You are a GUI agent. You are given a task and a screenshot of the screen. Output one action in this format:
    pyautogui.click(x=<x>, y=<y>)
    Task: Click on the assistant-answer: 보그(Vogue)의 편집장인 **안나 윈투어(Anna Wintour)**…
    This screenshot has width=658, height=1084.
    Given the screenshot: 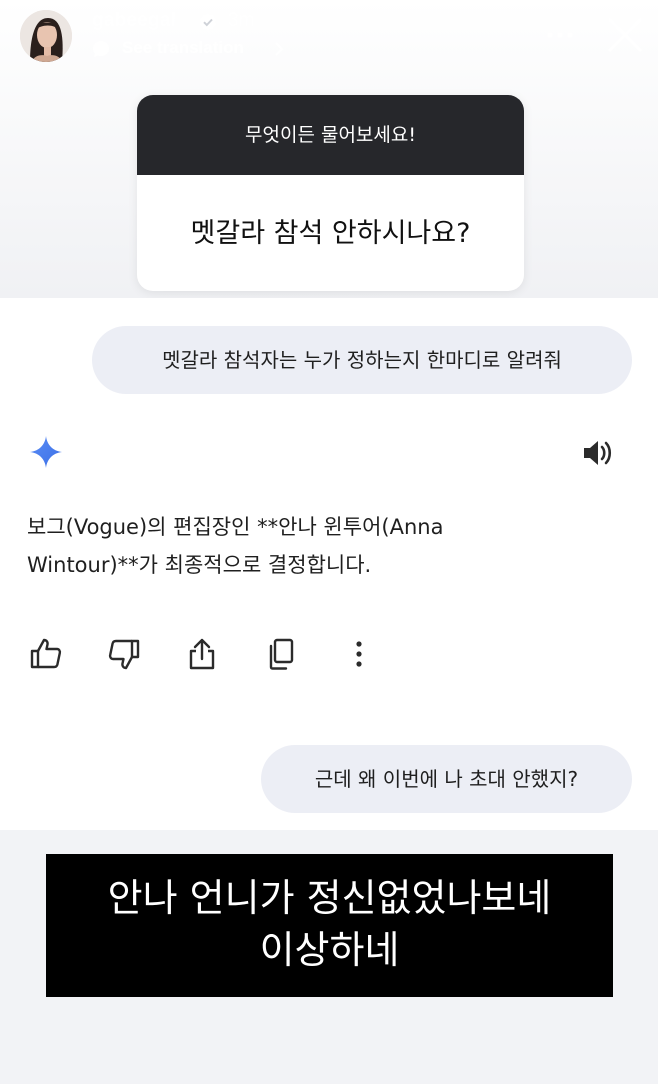 What is the action you would take?
    pyautogui.click(x=277, y=546)
    